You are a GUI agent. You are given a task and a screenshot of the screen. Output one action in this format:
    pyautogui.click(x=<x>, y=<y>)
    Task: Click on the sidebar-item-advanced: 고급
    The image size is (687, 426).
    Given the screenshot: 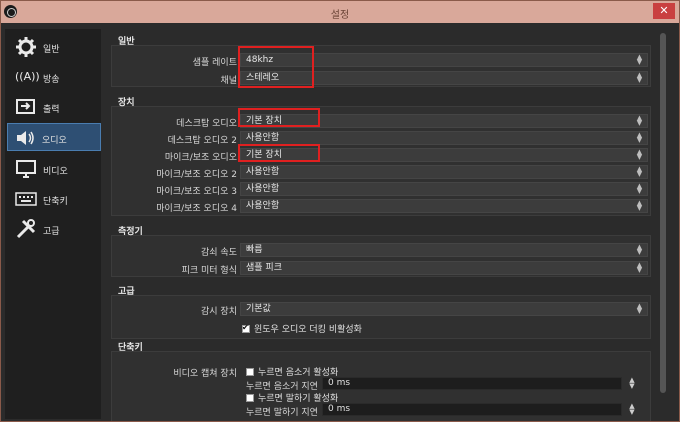 What is the action you would take?
    pyautogui.click(x=55, y=229)
    